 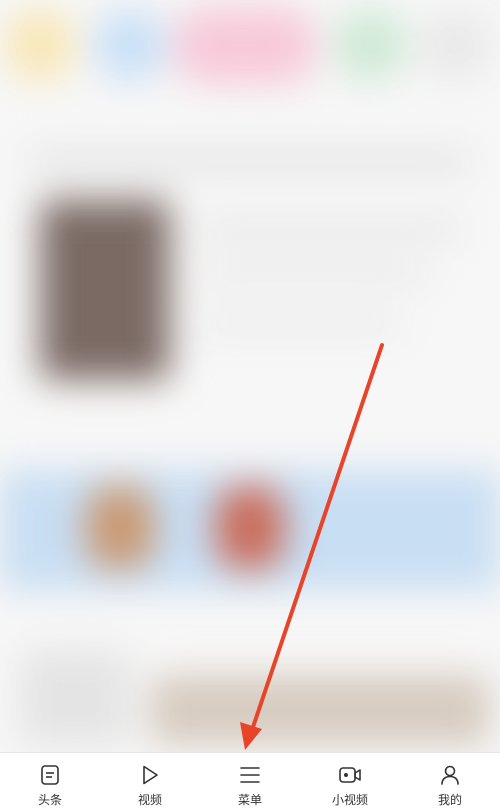 I want to click on menu-icon, so click(x=250, y=775).